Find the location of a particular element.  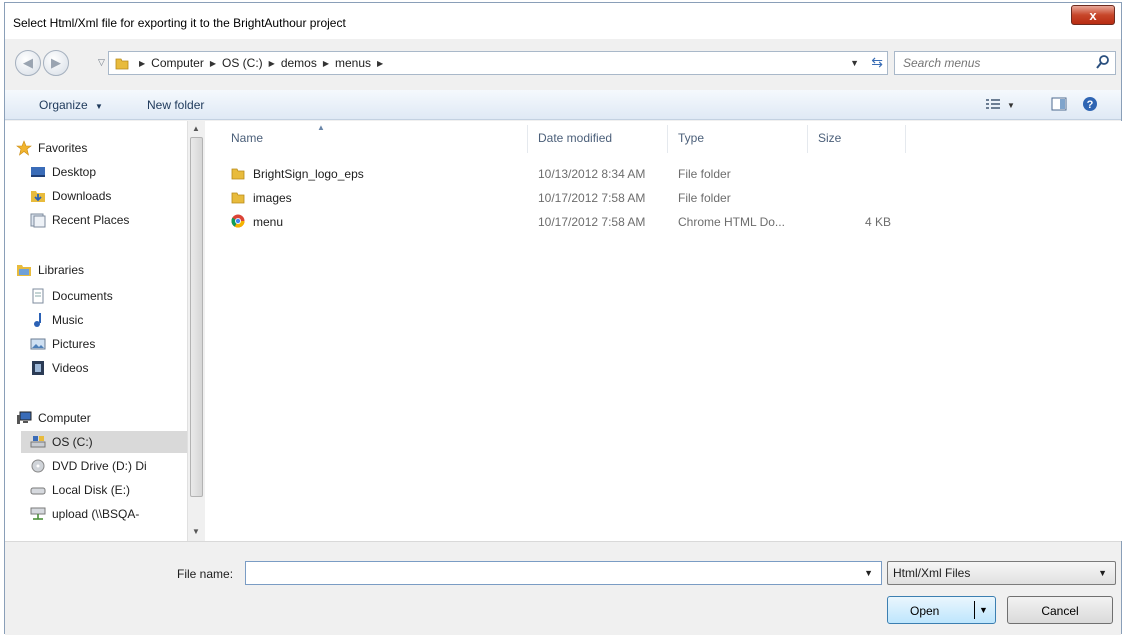

forward-button: ▶ is located at coordinates (56, 63).